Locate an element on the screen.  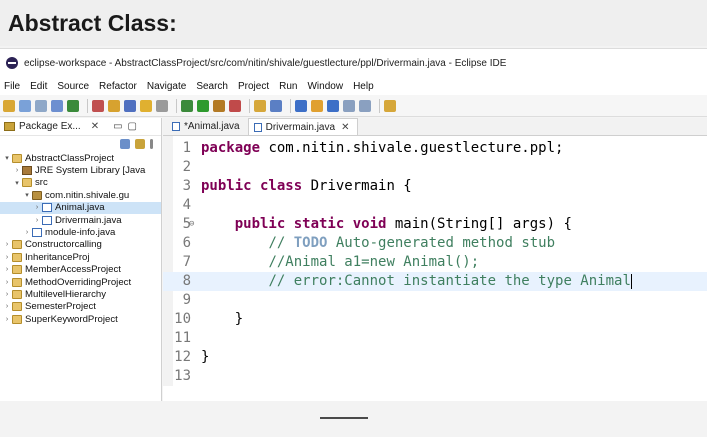
code-text: } is located at coordinates (222, 319).